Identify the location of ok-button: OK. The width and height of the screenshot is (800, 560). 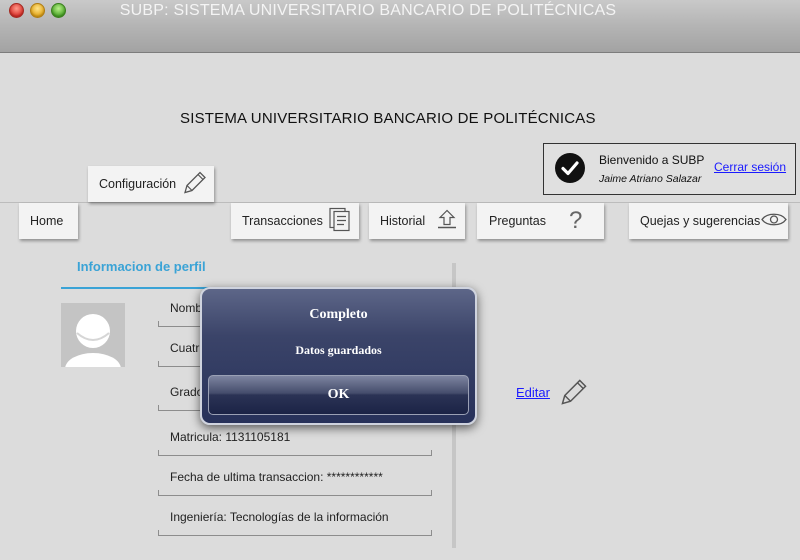
(338, 395).